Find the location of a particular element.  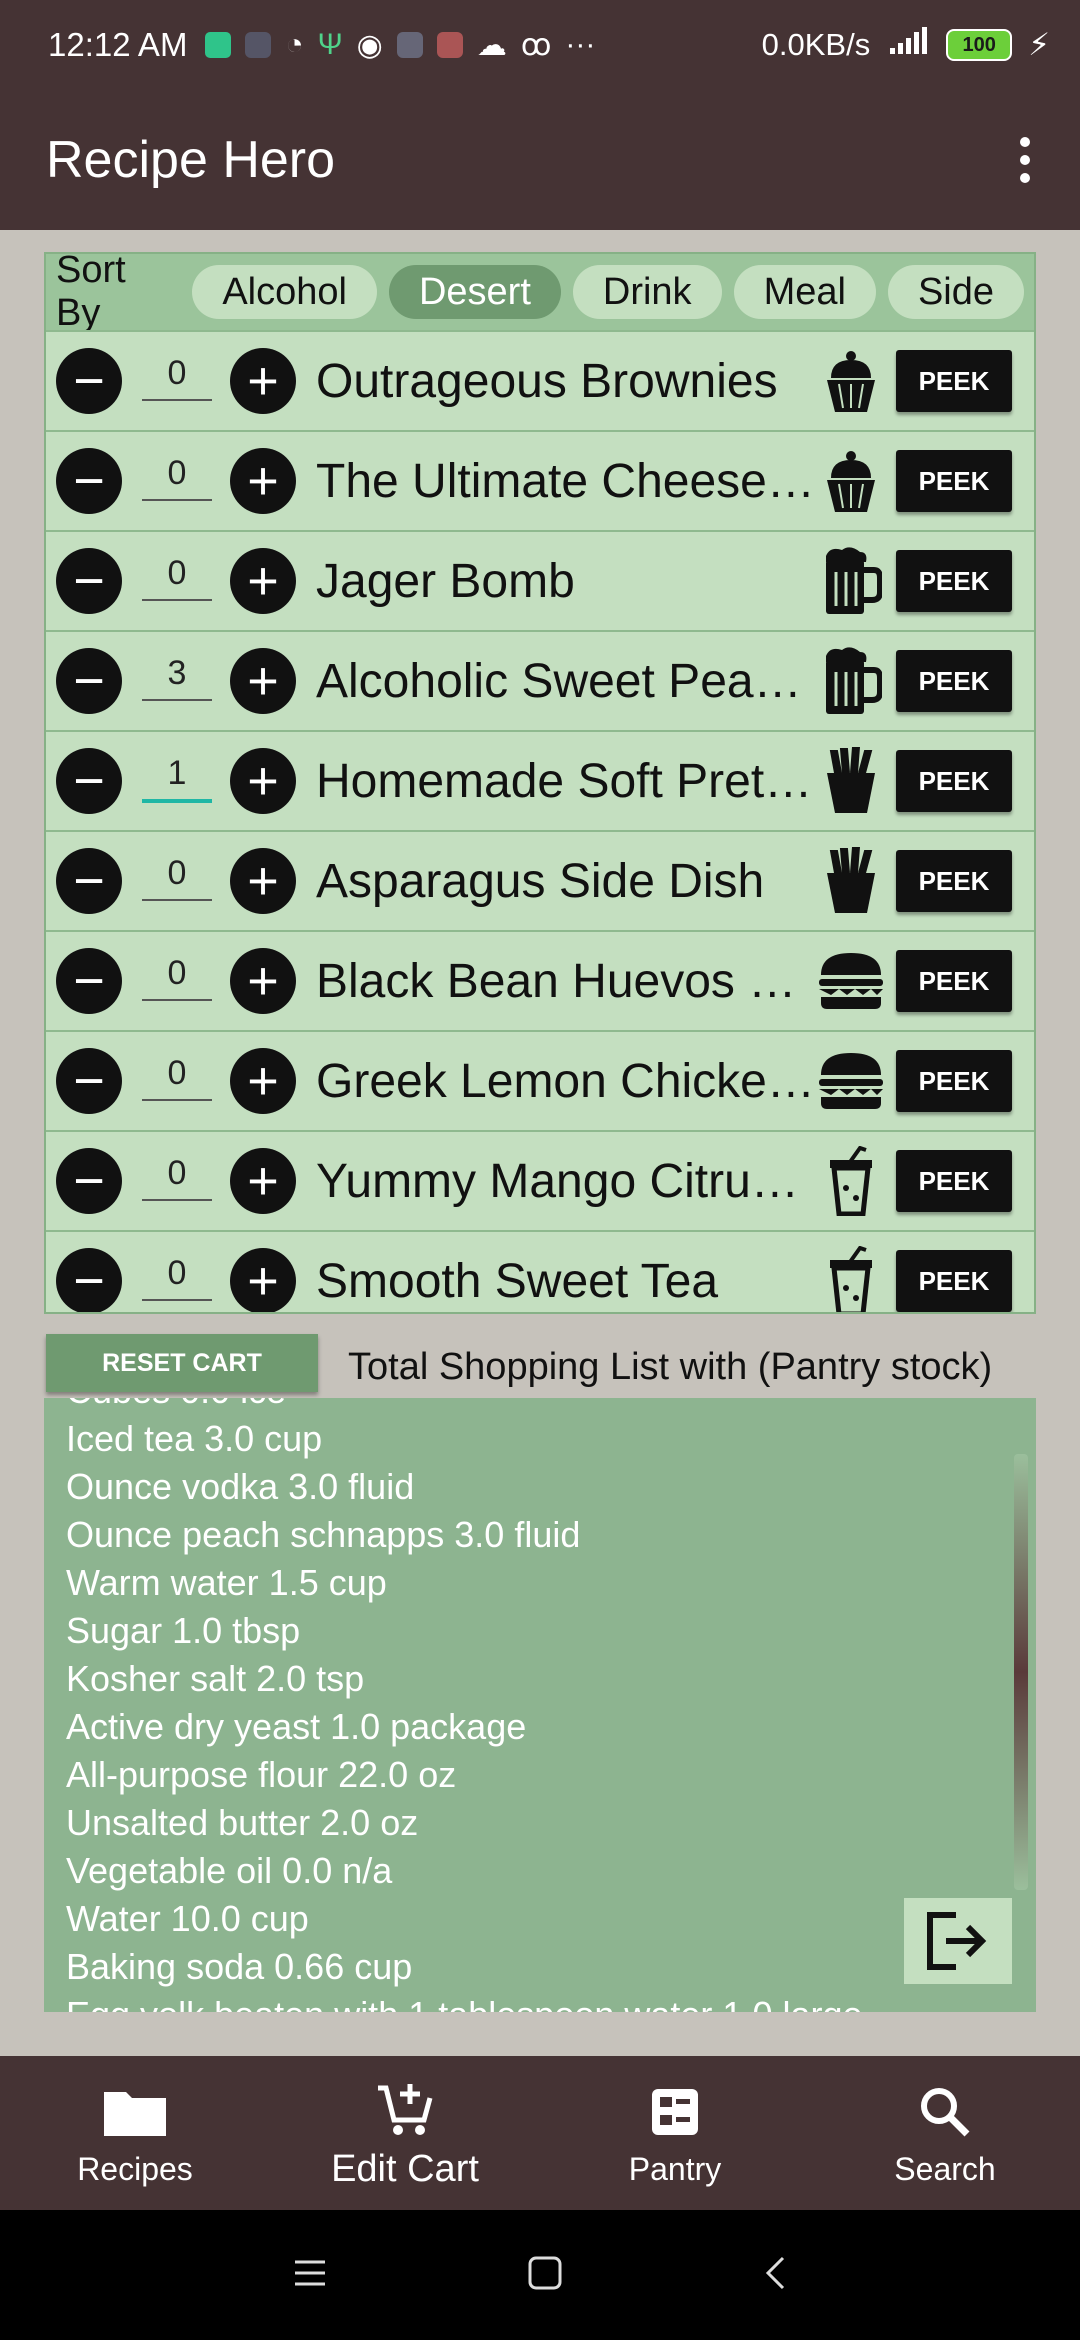

nav-label-pantry: Pantry is located at coordinates (675, 2168).